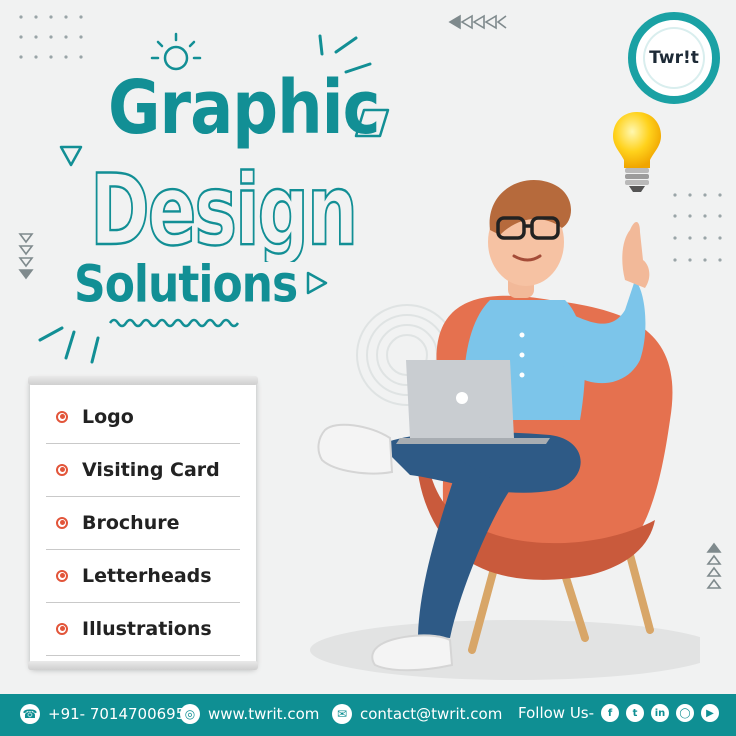  I want to click on panel-top-cap, so click(143, 380).